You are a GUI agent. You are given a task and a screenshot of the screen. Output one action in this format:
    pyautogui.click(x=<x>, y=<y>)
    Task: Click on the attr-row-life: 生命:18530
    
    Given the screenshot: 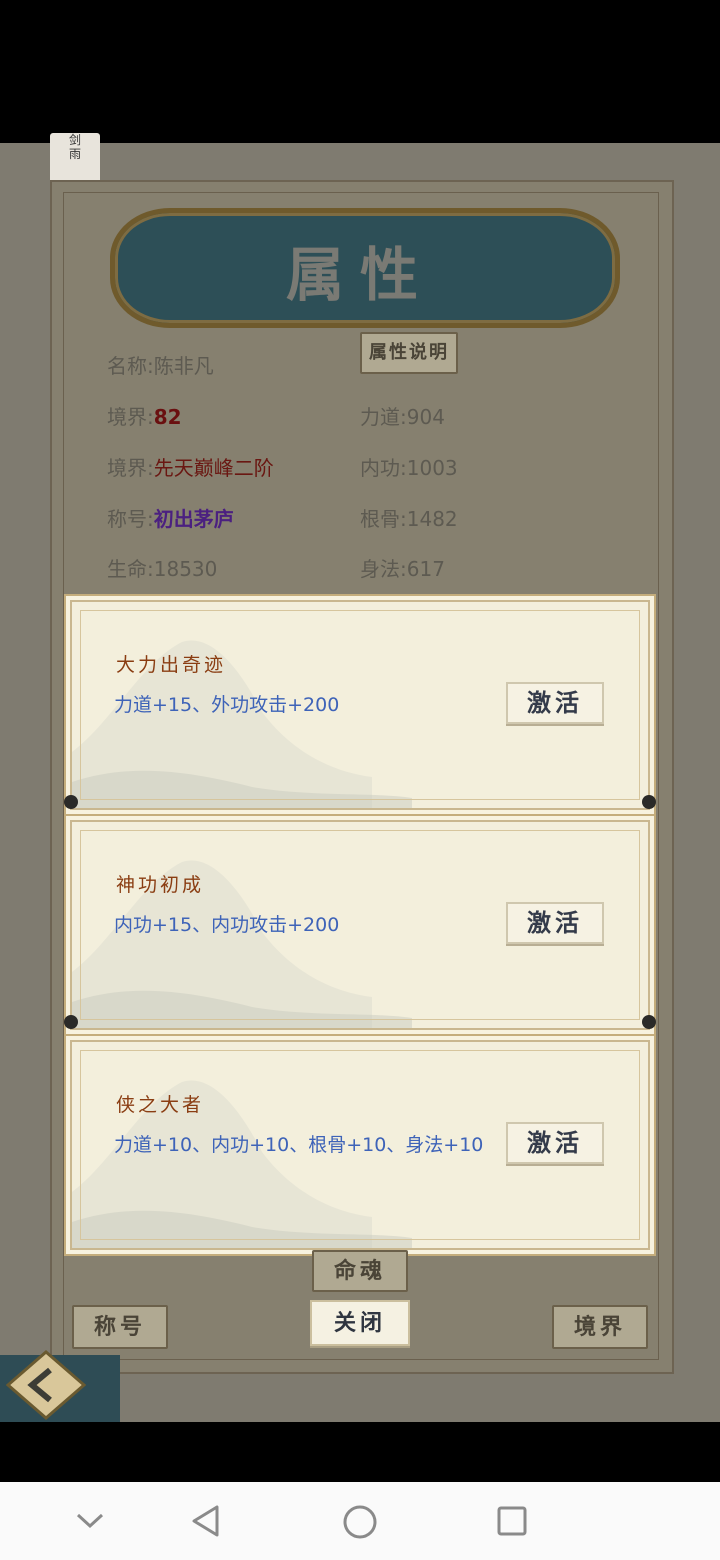 What is the action you would take?
    pyautogui.click(x=162, y=567)
    